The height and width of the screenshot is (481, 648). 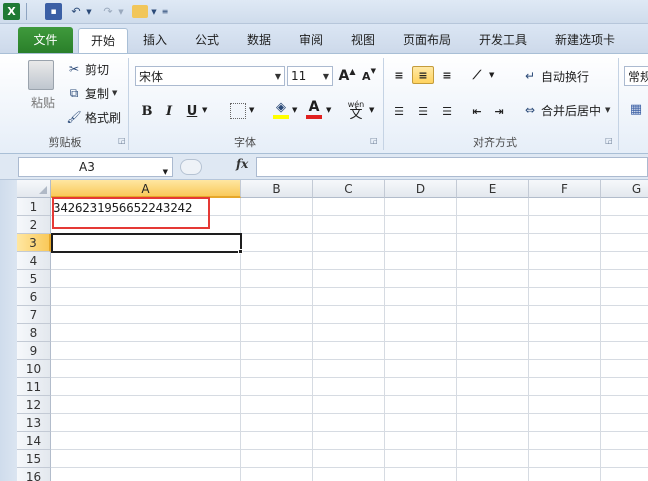 What do you see at coordinates (108, 11) in the screenshot?
I see `redo-icon: ↷` at bounding box center [108, 11].